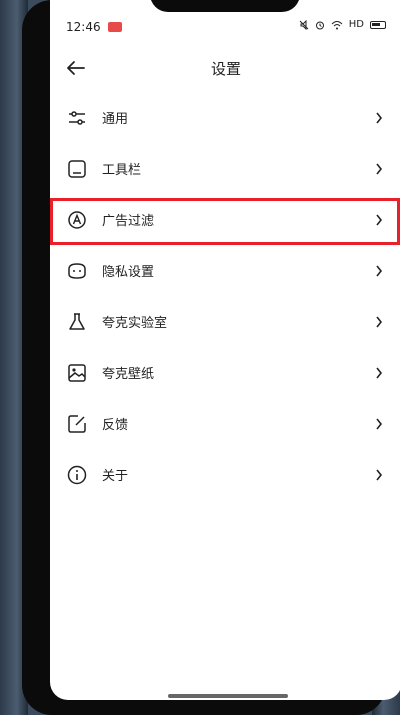 The height and width of the screenshot is (715, 400). What do you see at coordinates (225, 117) in the screenshot?
I see `settings-item-general: 通用` at bounding box center [225, 117].